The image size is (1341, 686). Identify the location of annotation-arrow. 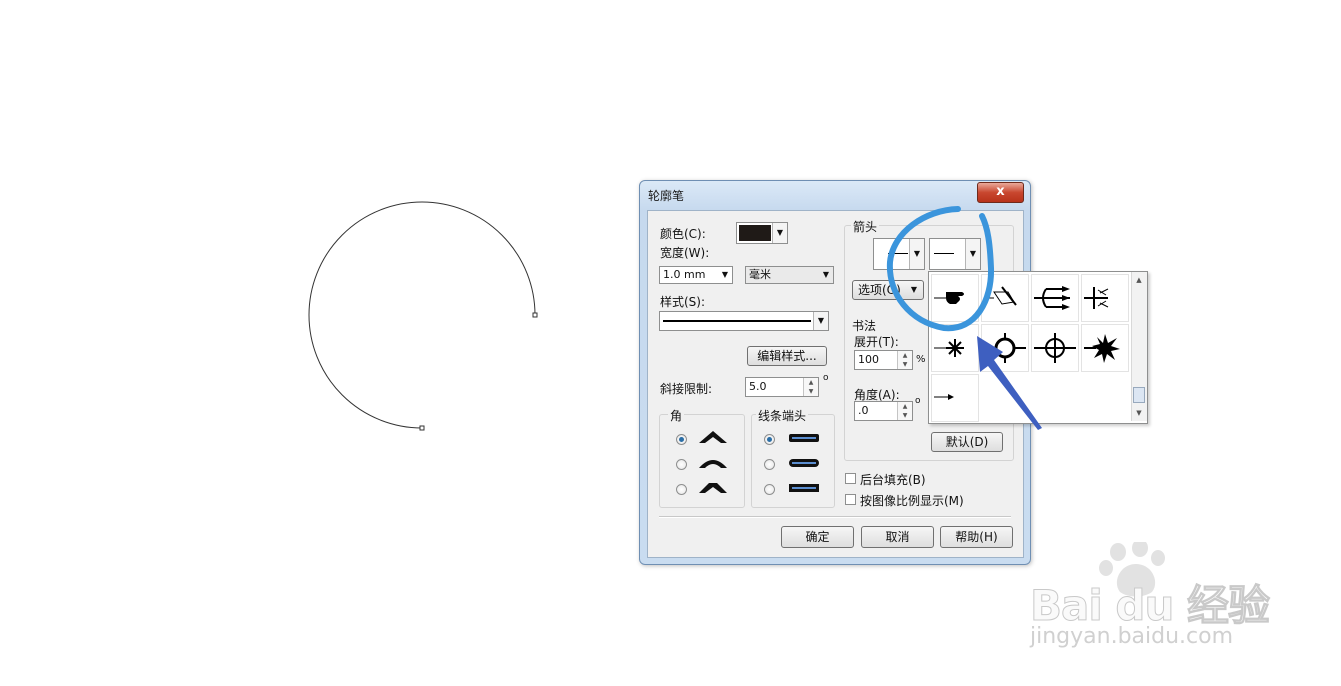
(1009, 383).